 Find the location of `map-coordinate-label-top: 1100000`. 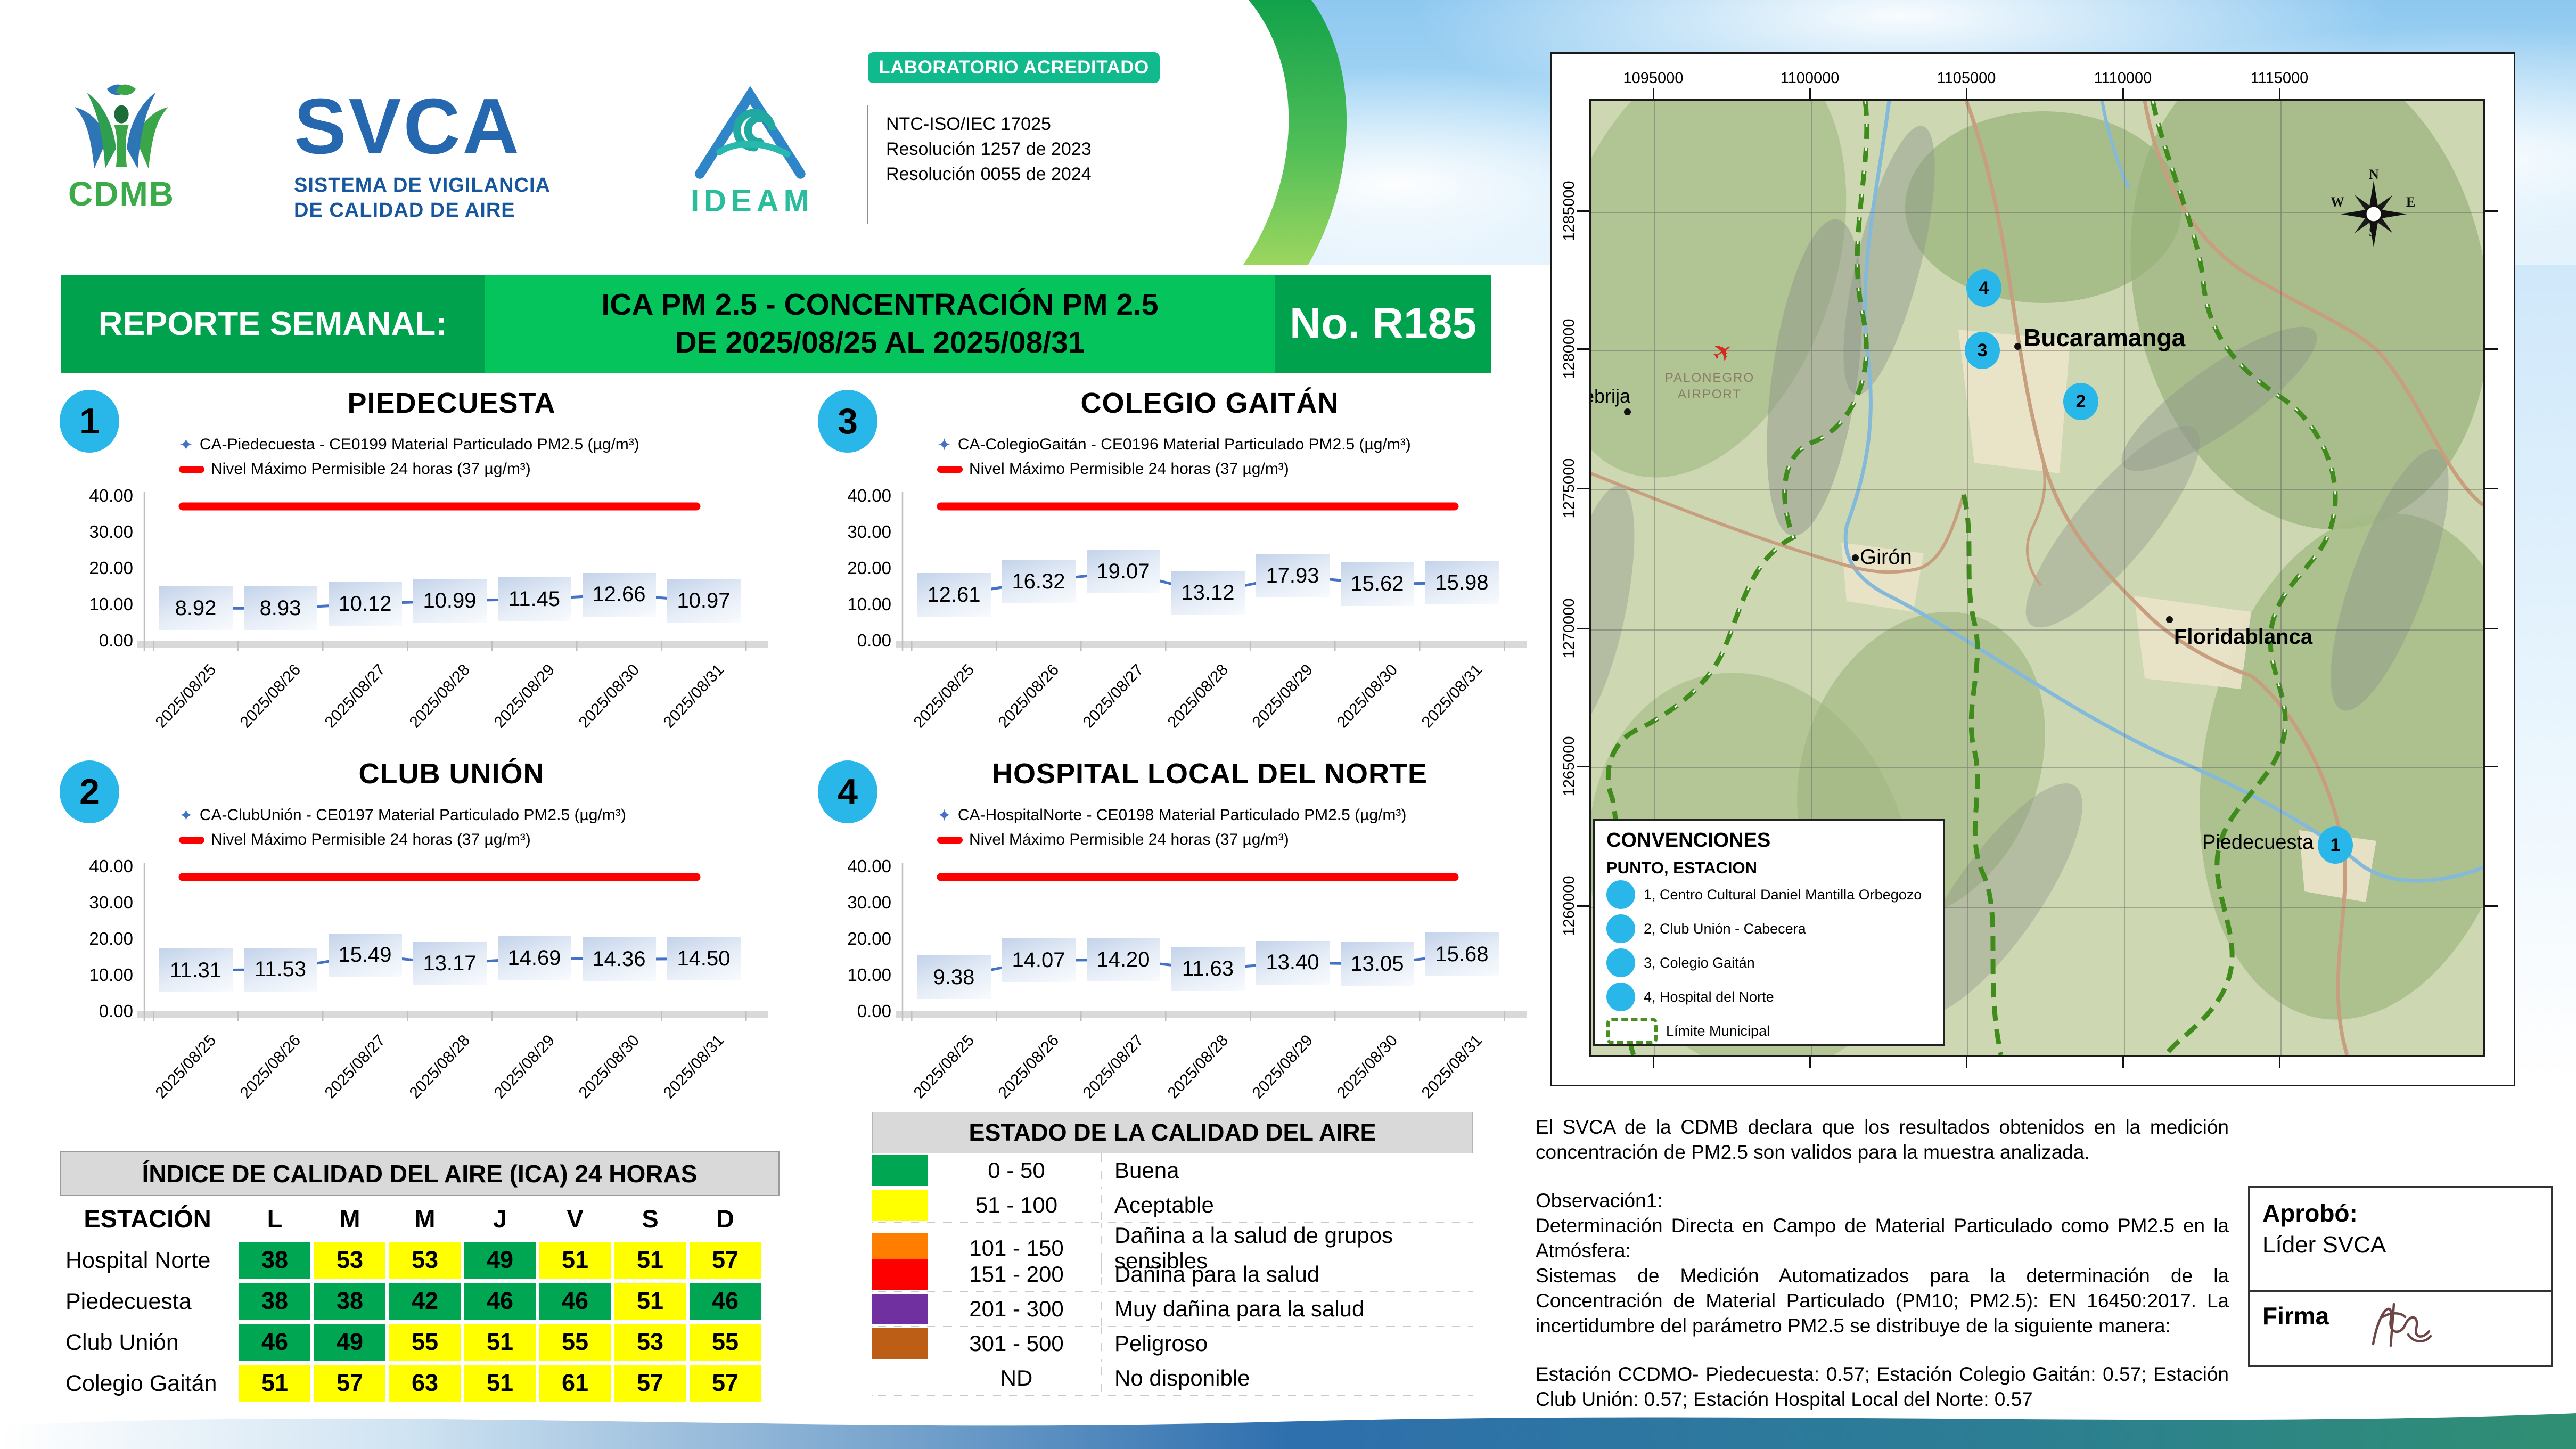

map-coordinate-label-top: 1100000 is located at coordinates (1810, 78).